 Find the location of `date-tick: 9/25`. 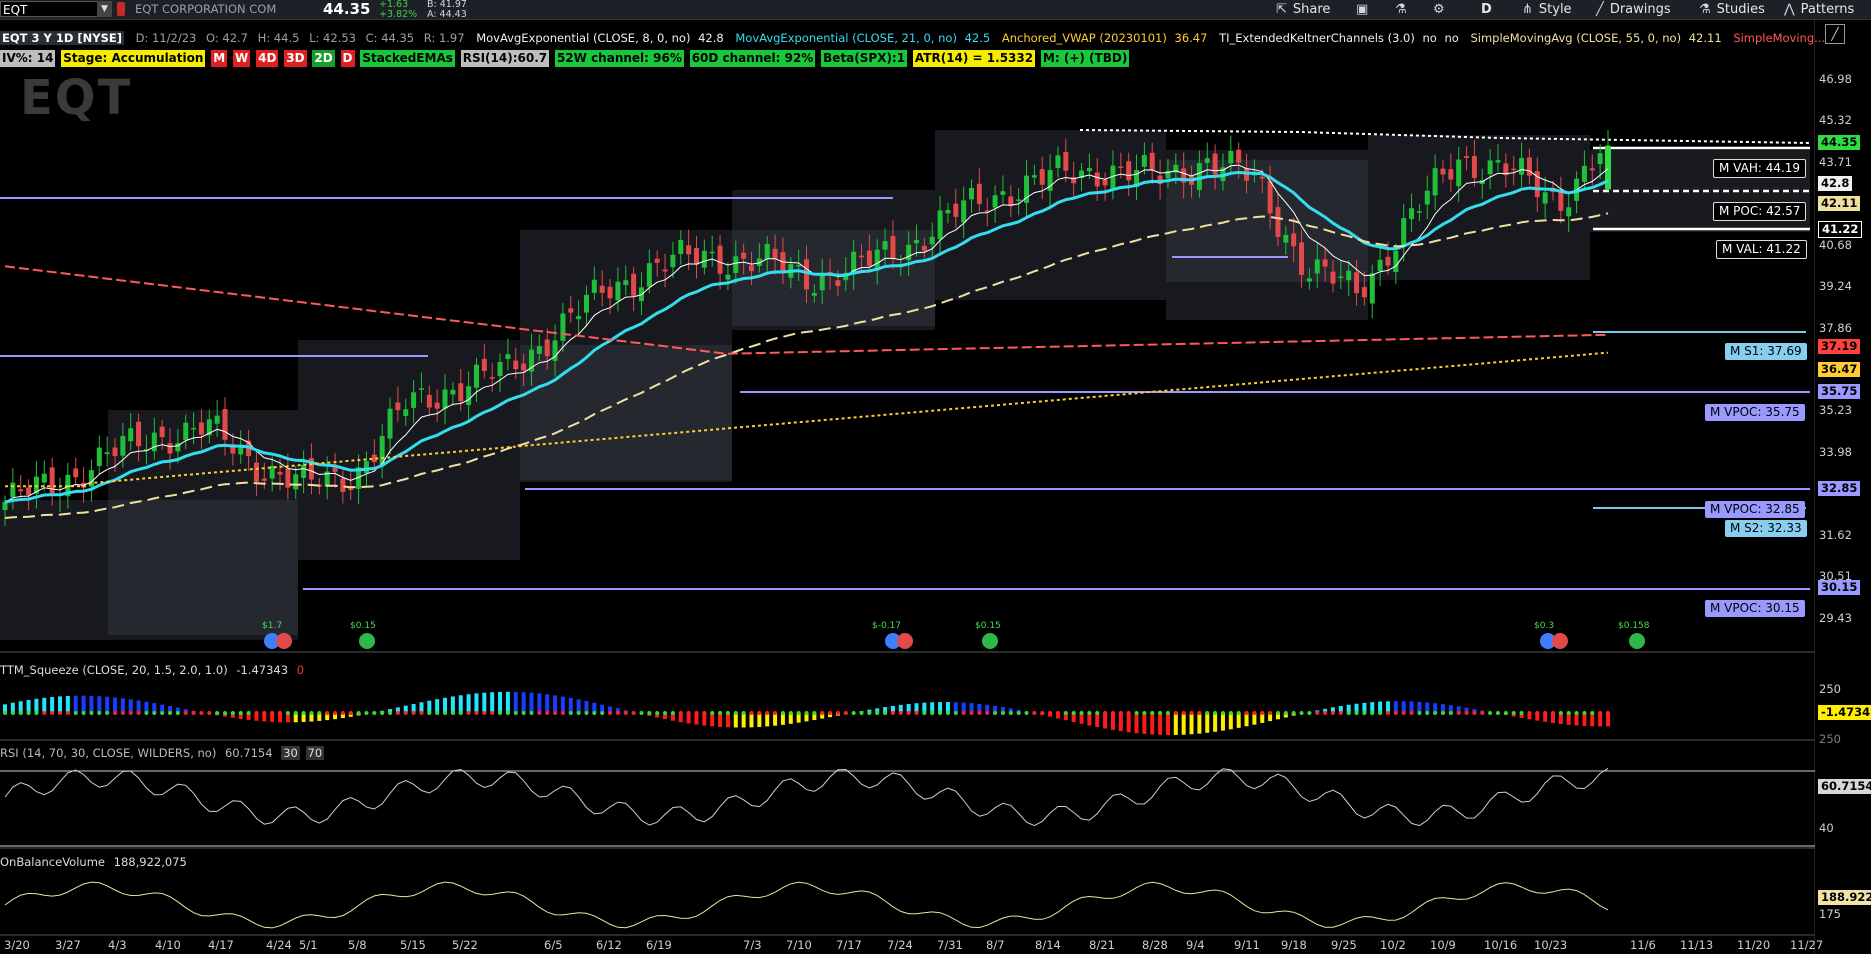

date-tick: 9/25 is located at coordinates (1344, 945).